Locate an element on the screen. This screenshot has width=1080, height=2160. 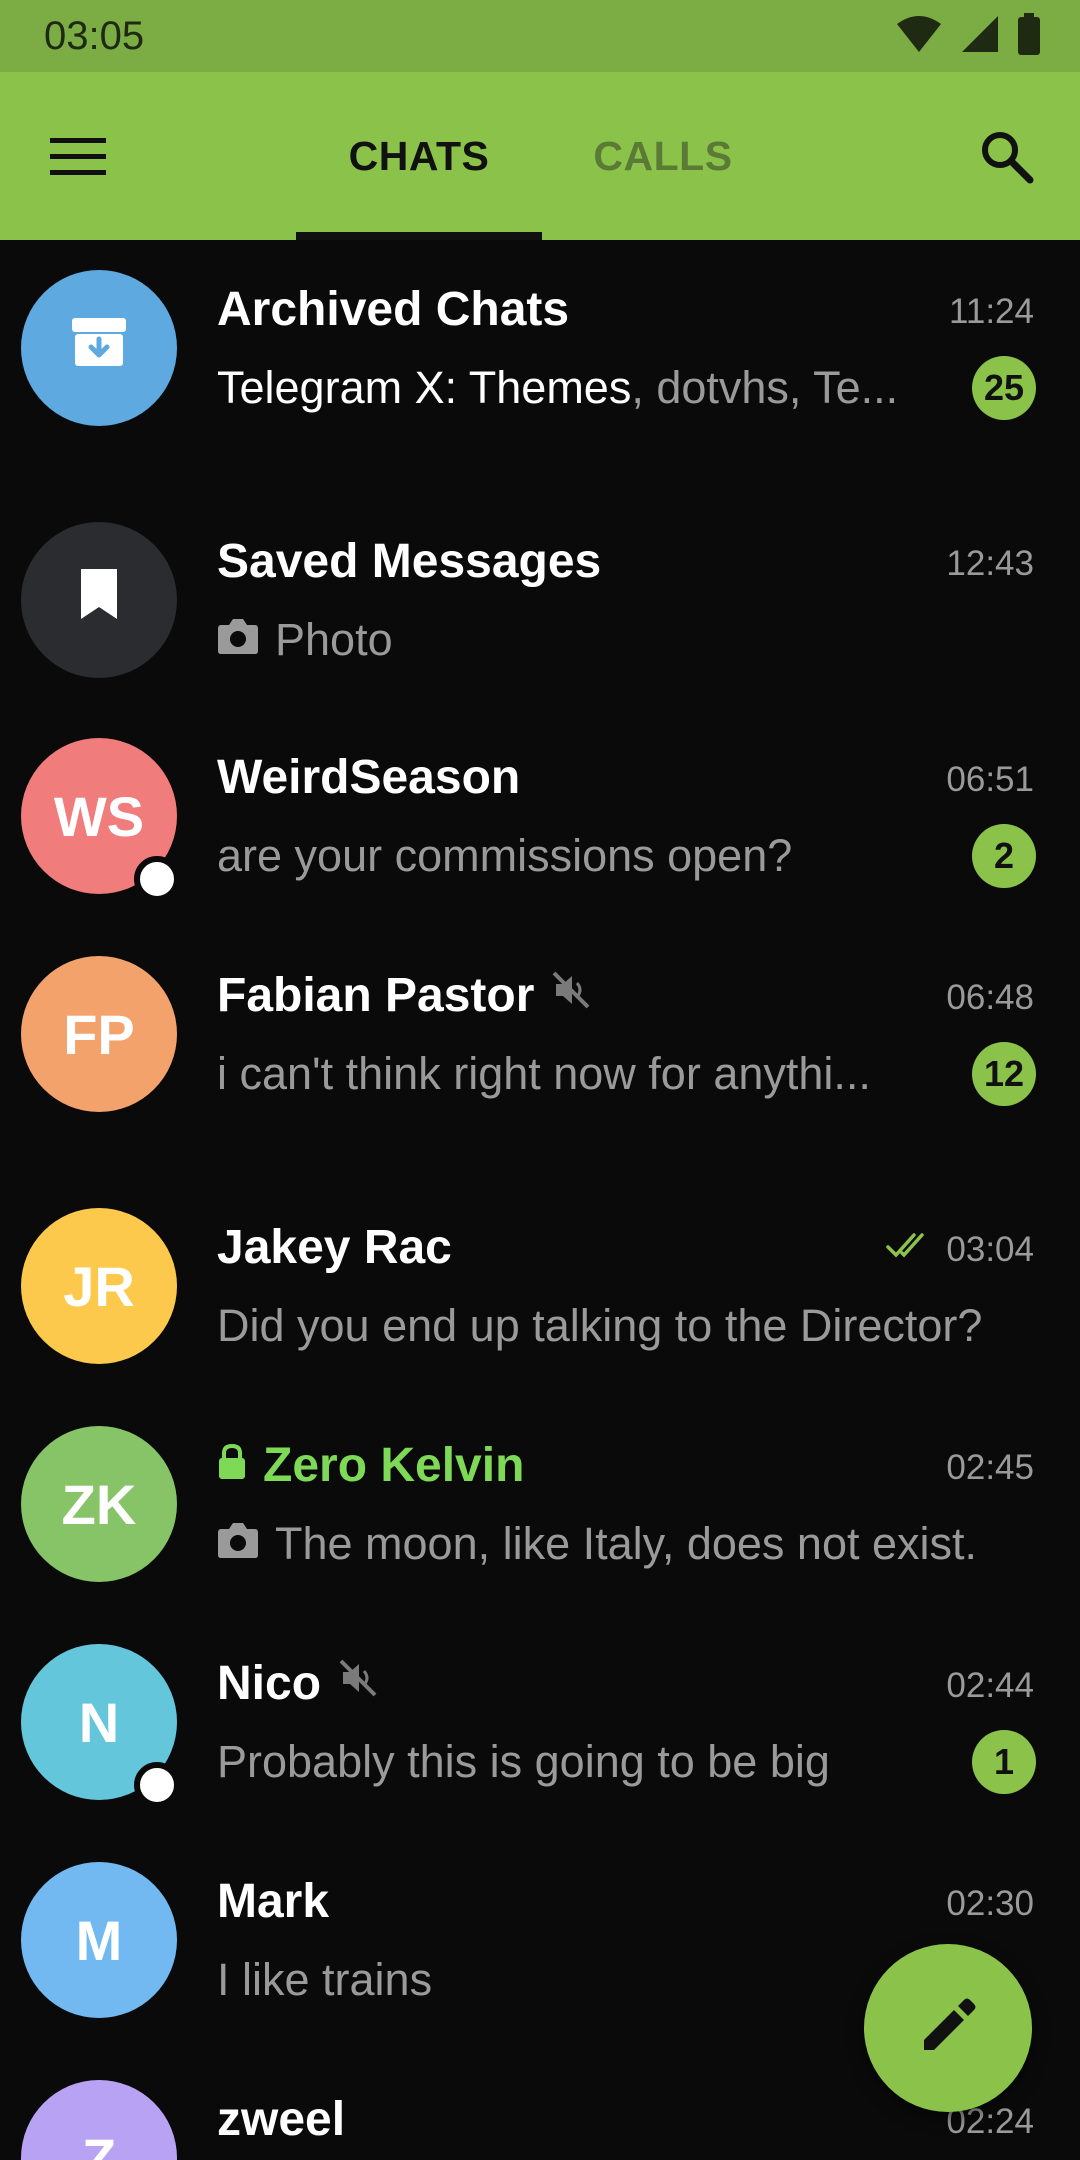
archive-icon is located at coordinates (99, 348).